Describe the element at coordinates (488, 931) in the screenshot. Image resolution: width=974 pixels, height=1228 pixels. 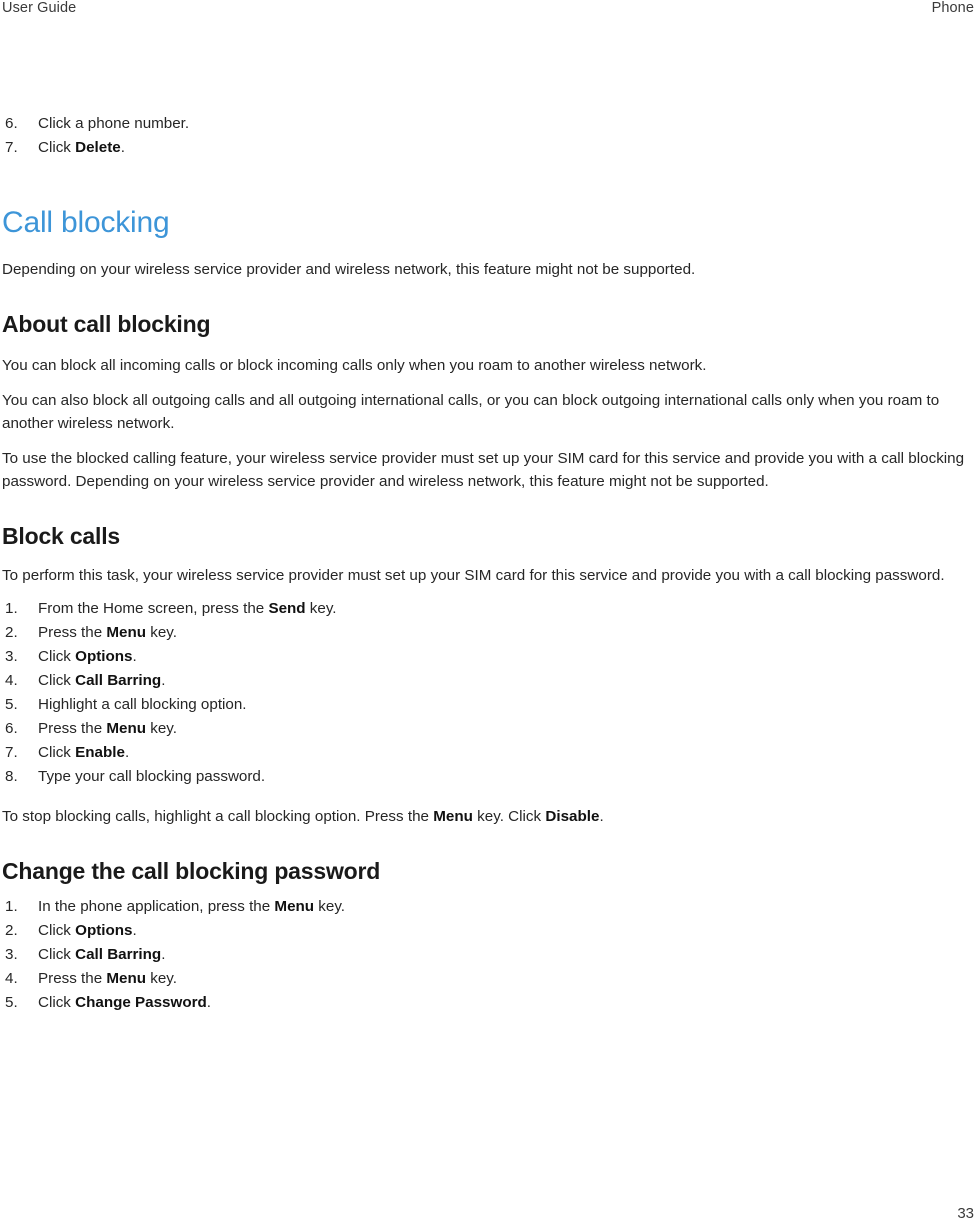
I see `list-item: 2. Click Options.` at that location.